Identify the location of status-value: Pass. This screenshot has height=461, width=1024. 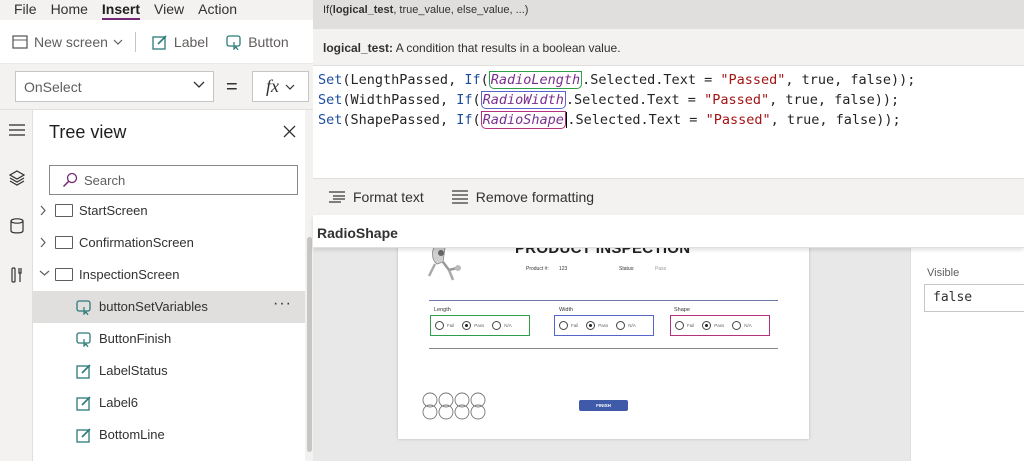
(661, 269).